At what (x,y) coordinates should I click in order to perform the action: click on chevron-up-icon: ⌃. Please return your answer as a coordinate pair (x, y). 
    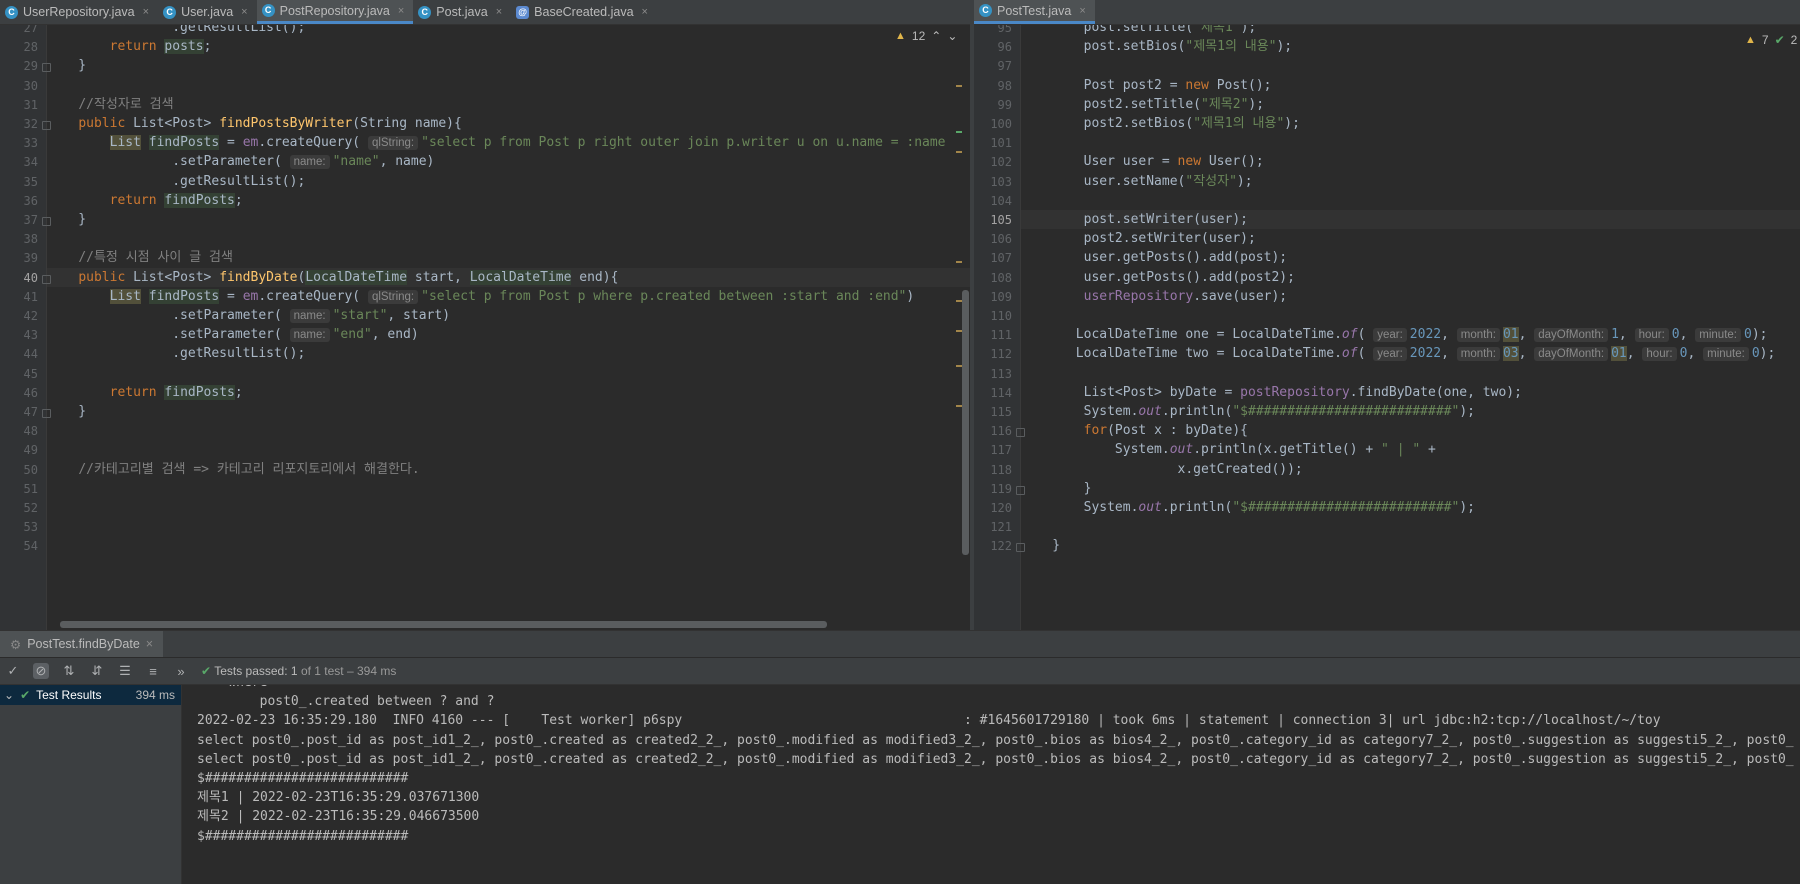
    Looking at the image, I should click on (936, 36).